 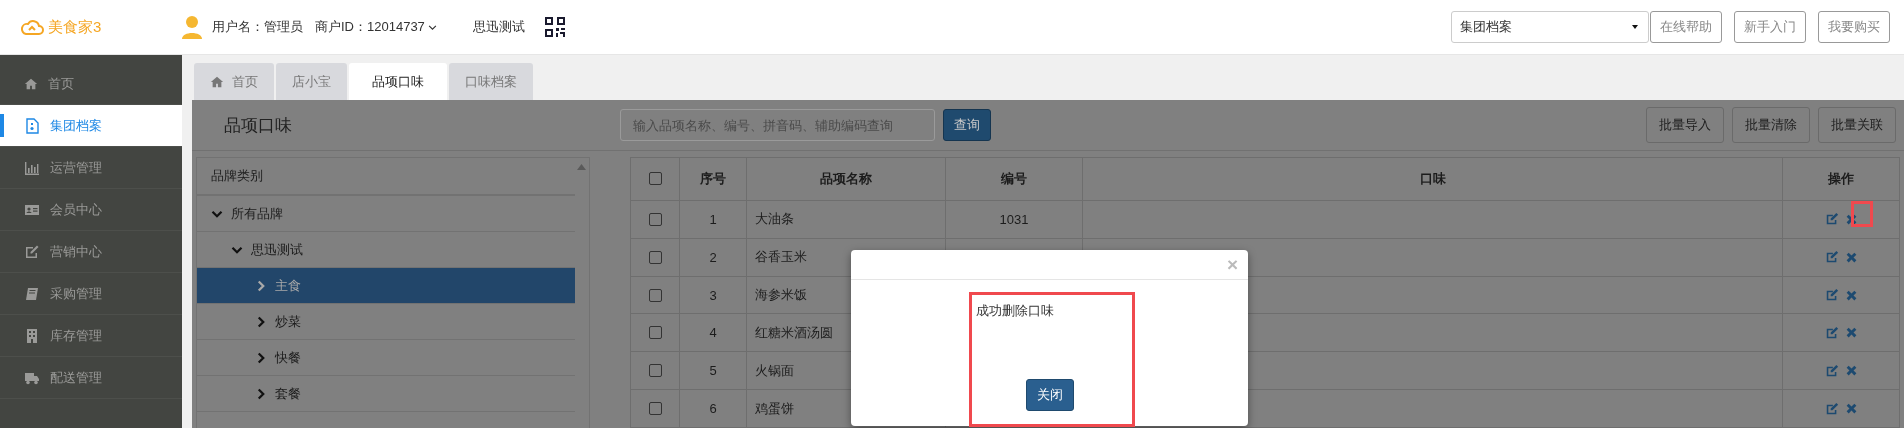 What do you see at coordinates (192, 27) in the screenshot?
I see `user-avatar-icon` at bounding box center [192, 27].